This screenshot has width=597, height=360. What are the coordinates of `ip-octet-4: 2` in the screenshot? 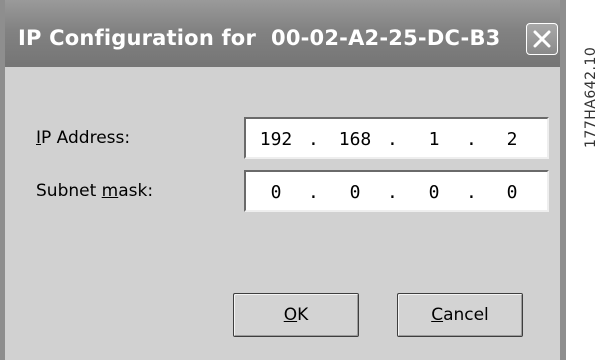 It's located at (512, 139).